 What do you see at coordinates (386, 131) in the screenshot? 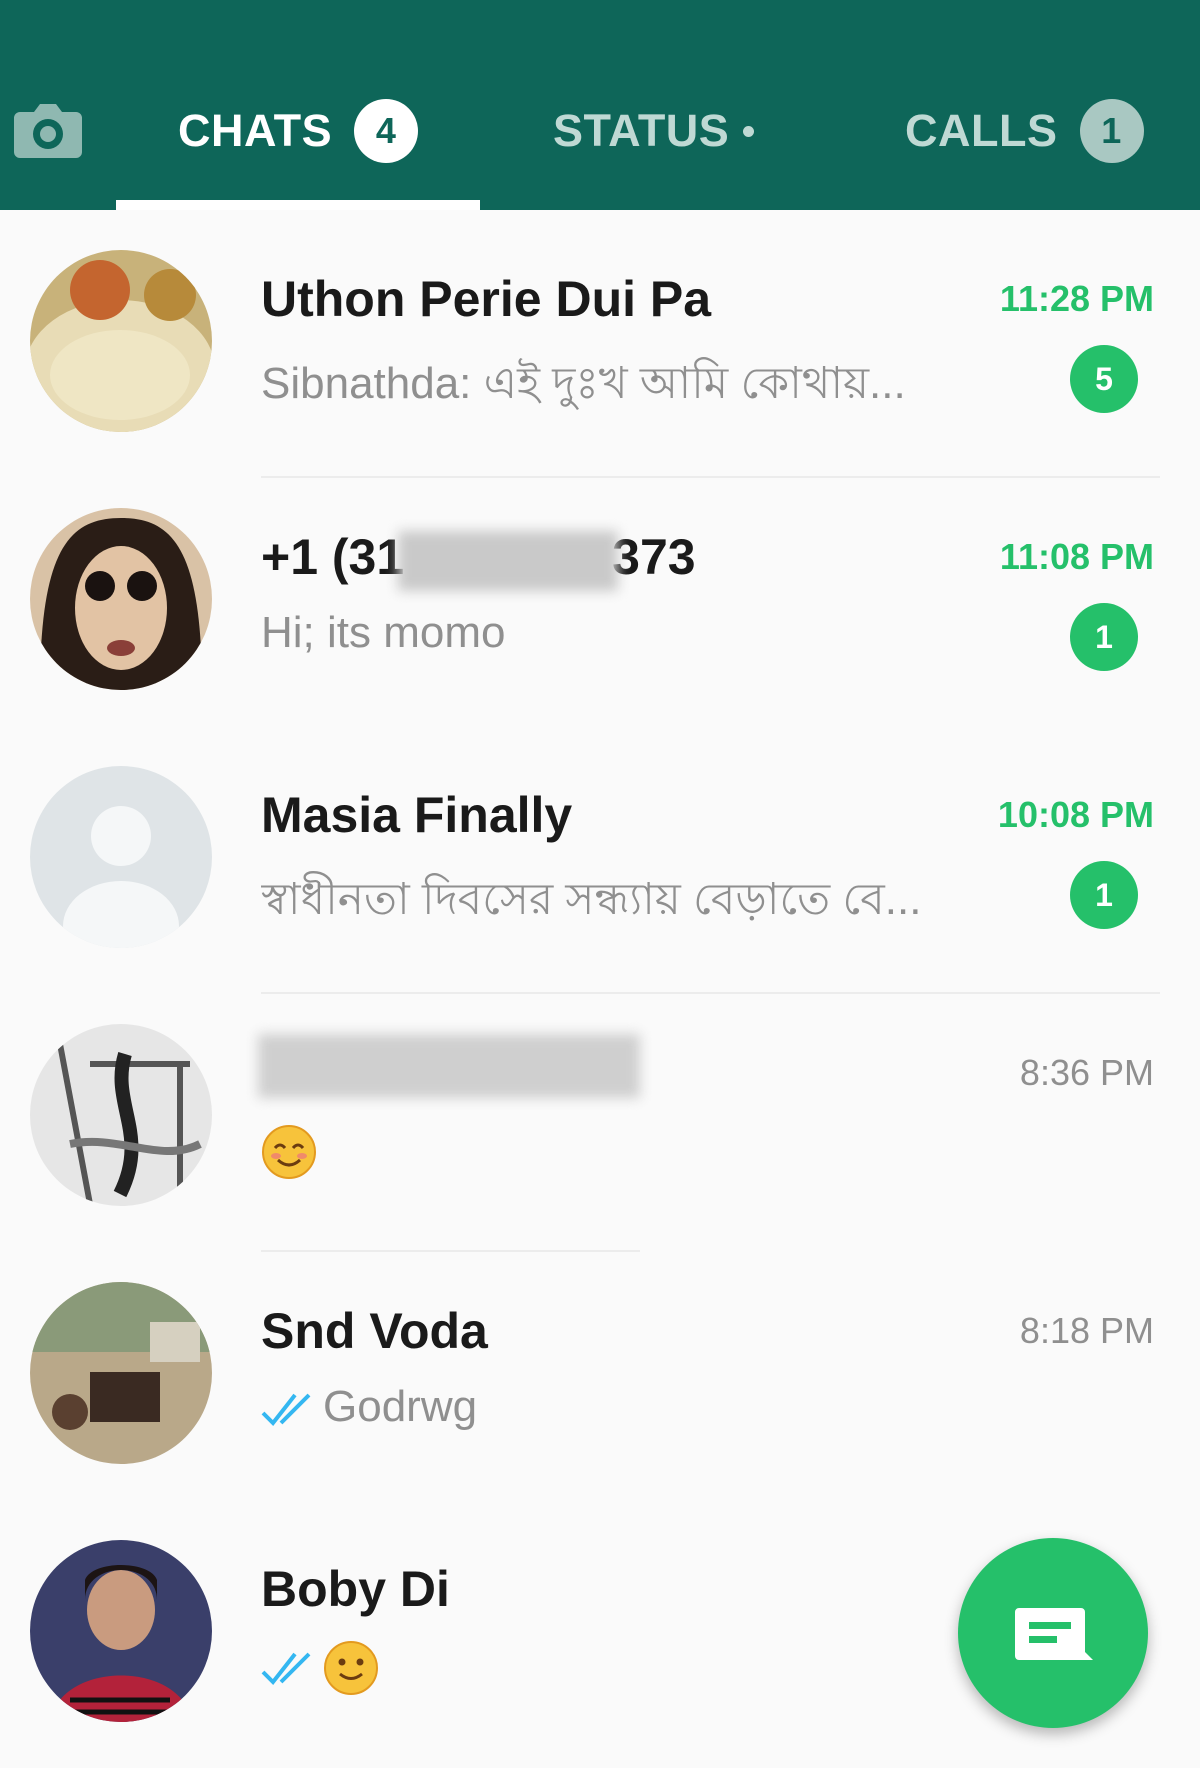
I see `chats-unread-badge: 4` at bounding box center [386, 131].